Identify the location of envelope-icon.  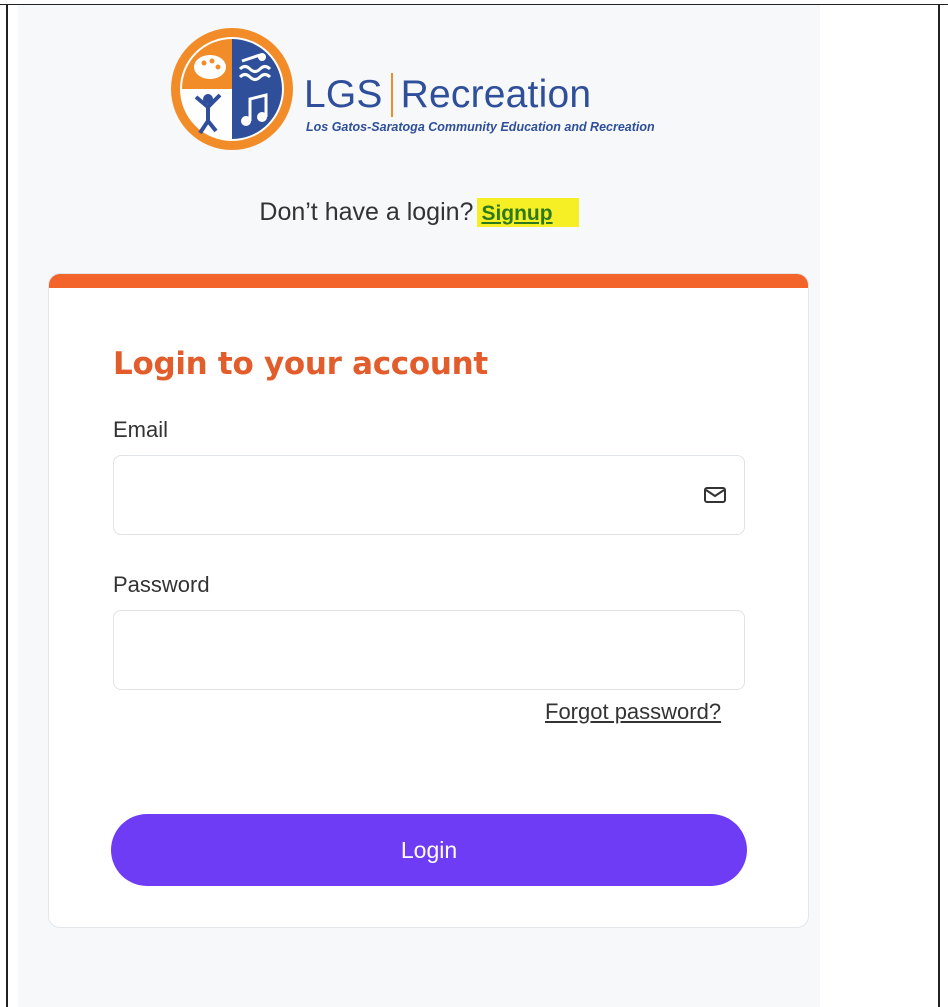
(715, 495).